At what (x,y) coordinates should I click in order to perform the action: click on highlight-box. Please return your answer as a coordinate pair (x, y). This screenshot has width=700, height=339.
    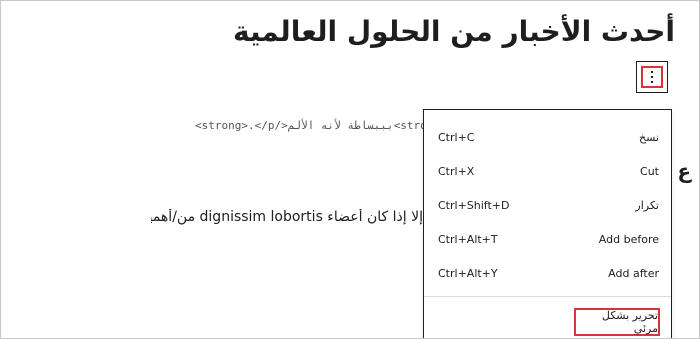
    Looking at the image, I should click on (652, 77).